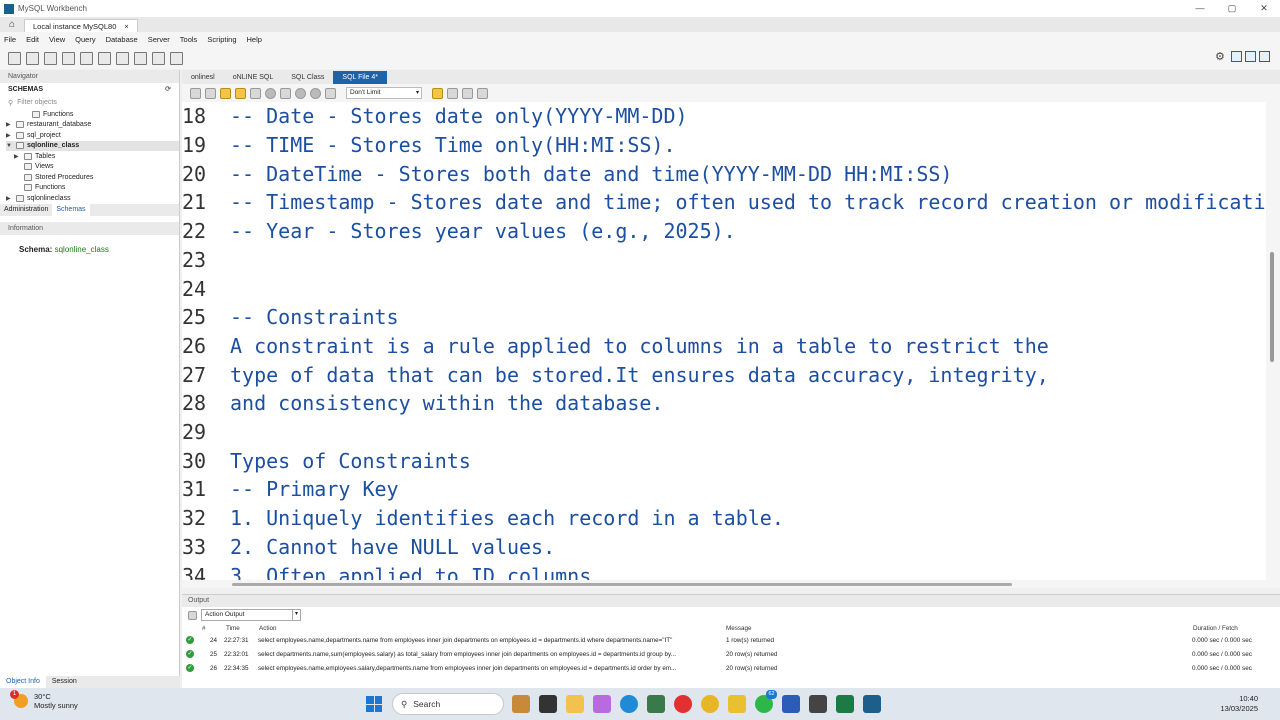 The image size is (1280, 720). Describe the element at coordinates (92, 198) in the screenshot. I see `tree-item: ▶ sqlonlineclass` at that location.